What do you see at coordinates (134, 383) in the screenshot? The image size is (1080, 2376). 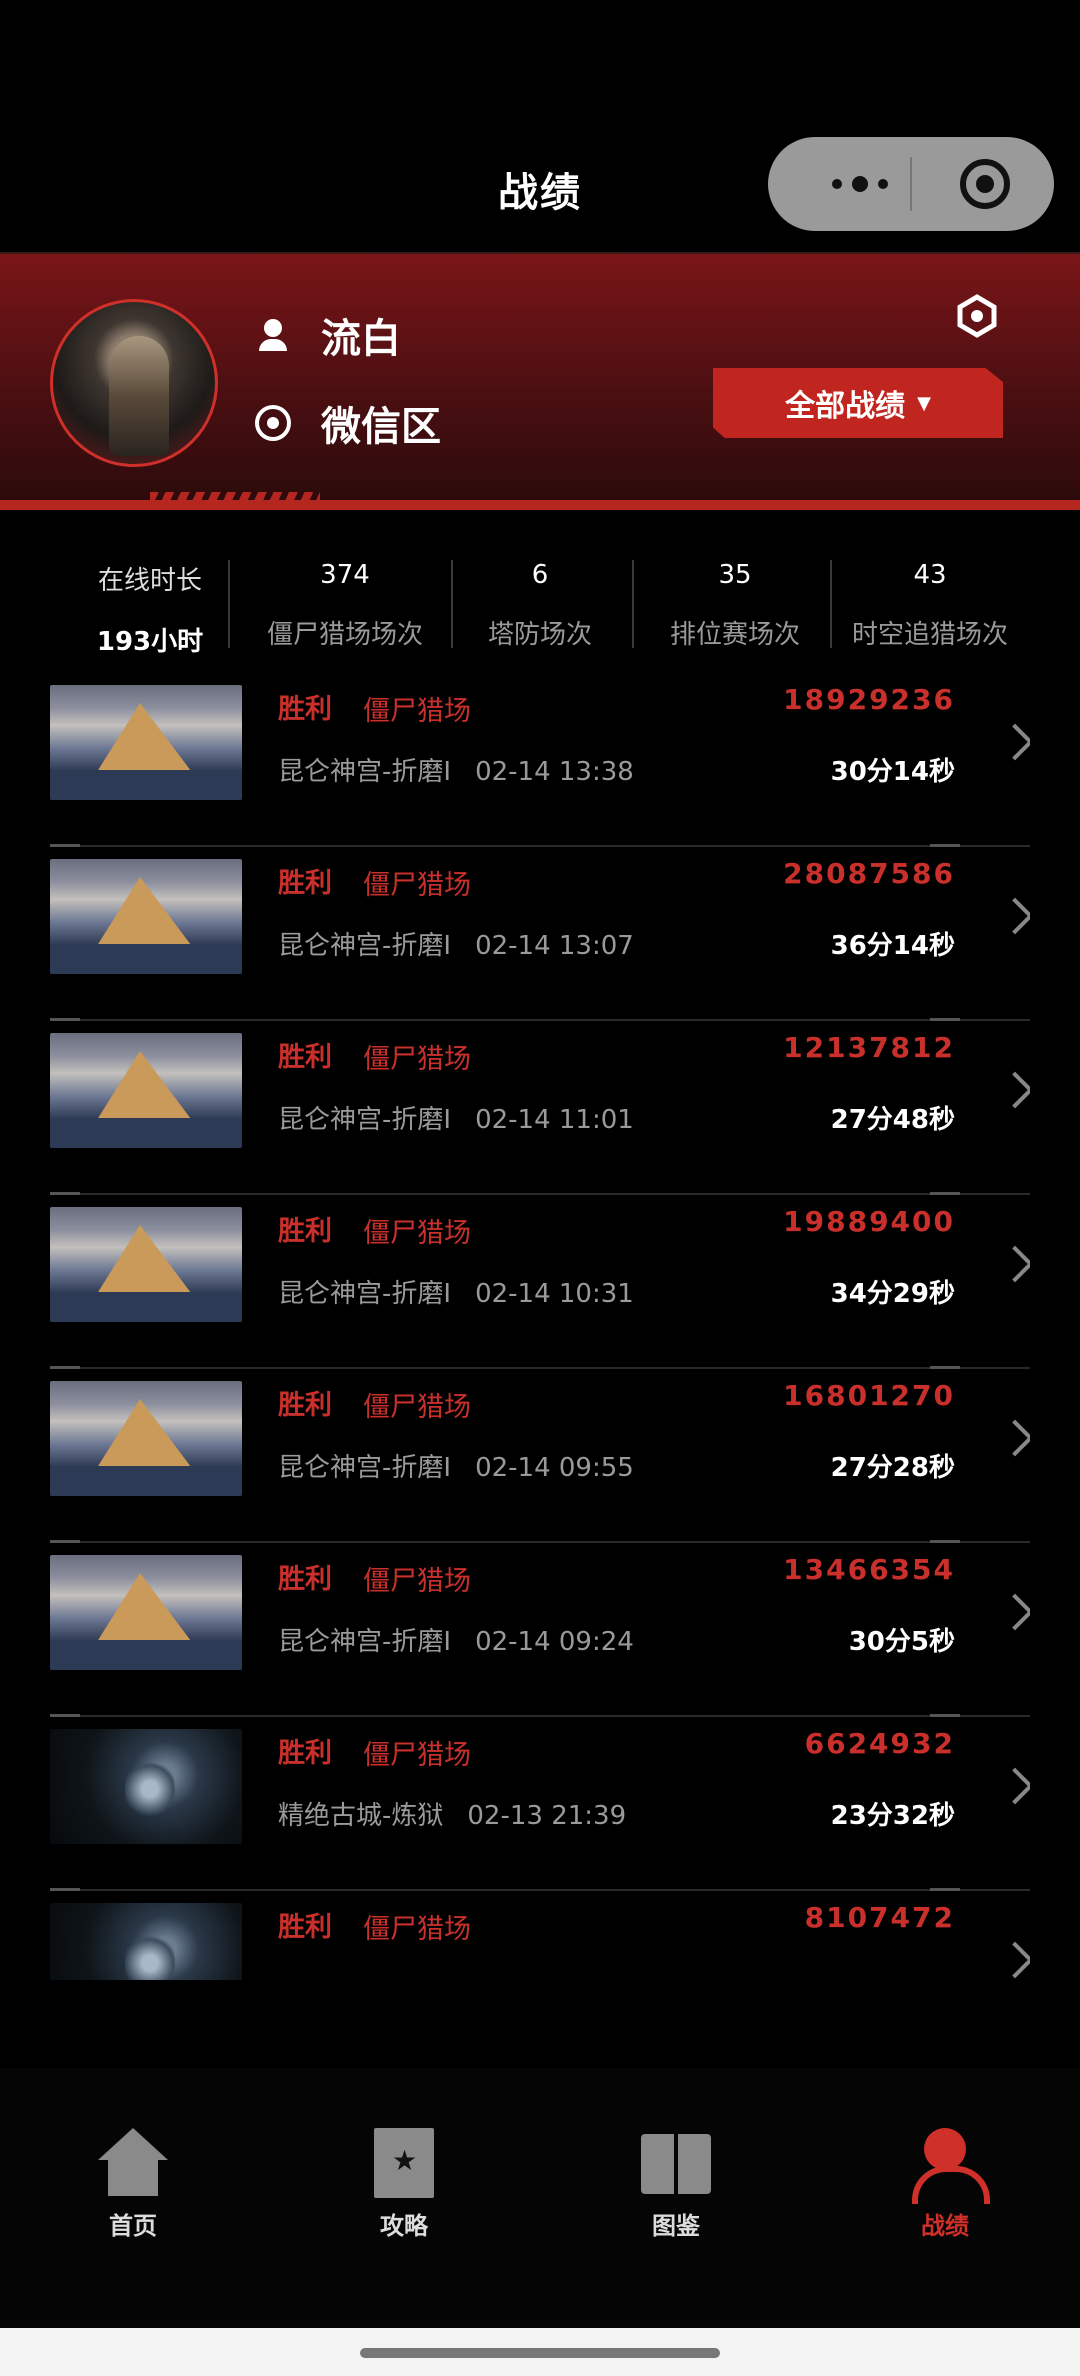 I see `avatar` at bounding box center [134, 383].